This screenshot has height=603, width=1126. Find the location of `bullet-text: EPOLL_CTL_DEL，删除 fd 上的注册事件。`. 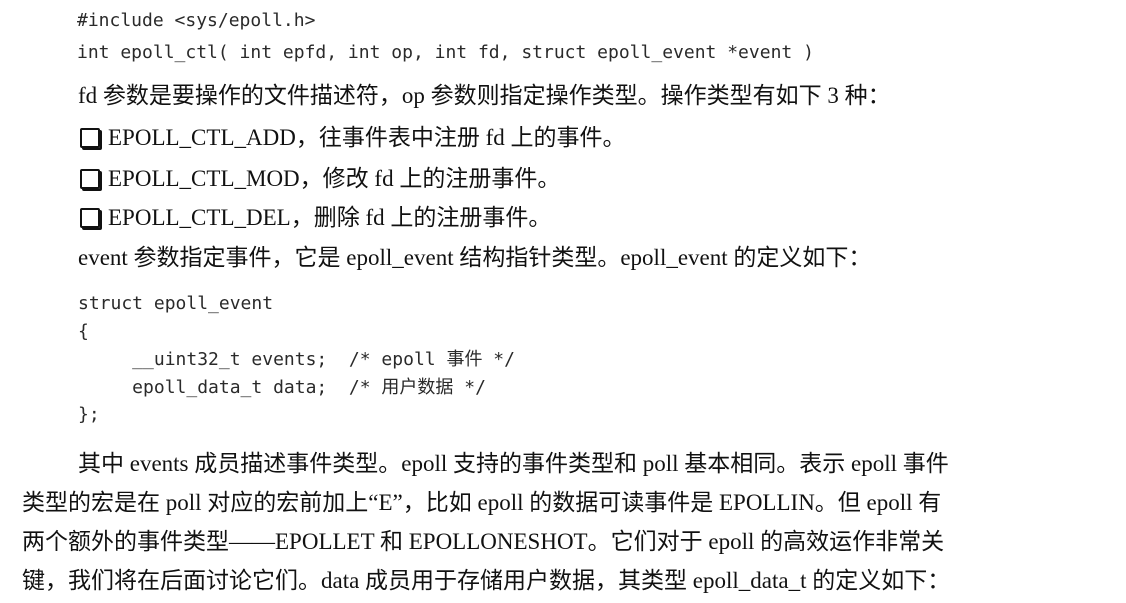

bullet-text: EPOLL_CTL_DEL，删除 fd 上的注册事件。 is located at coordinates (330, 217).